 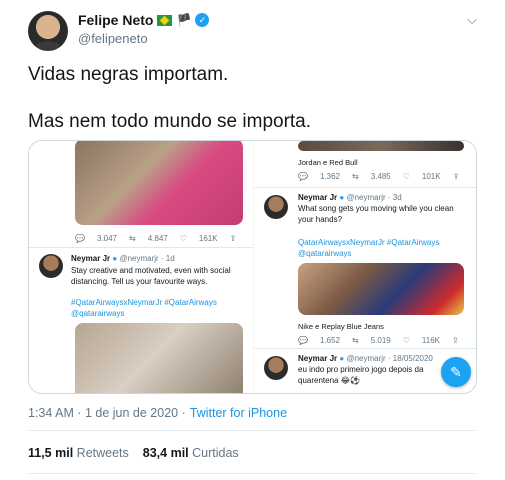 What do you see at coordinates (389, 358) in the screenshot?
I see `embedded-handle: @neymarjr · 18/05/2020` at bounding box center [389, 358].